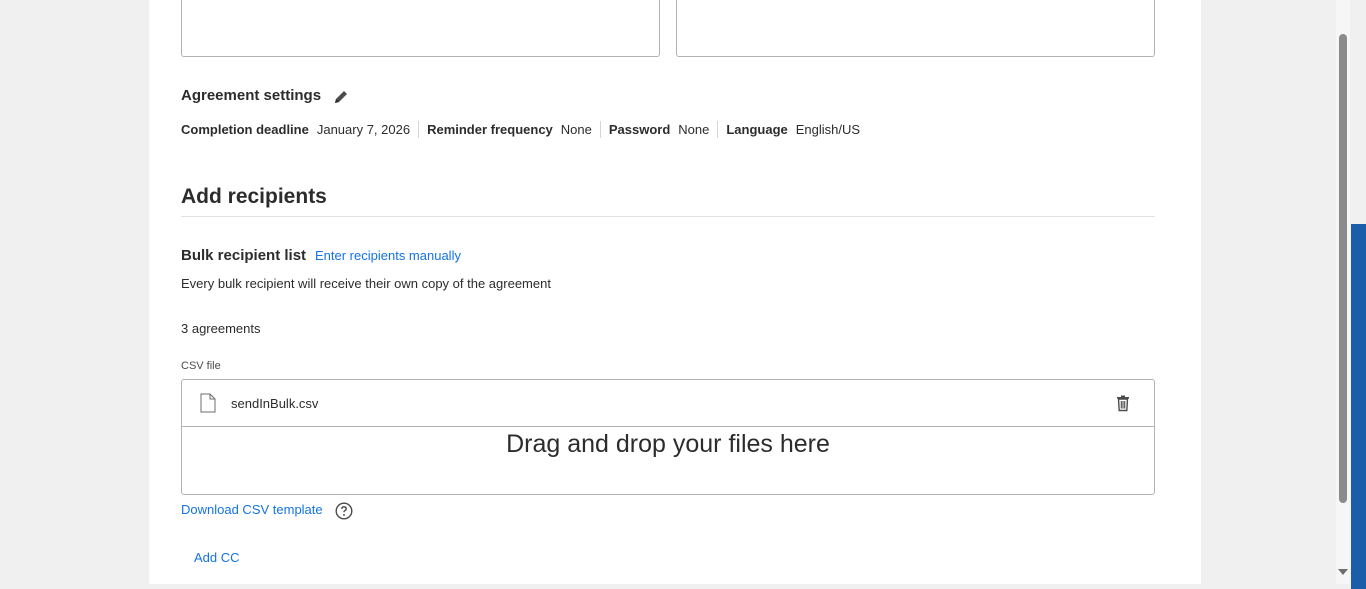  I want to click on agreements-count: 3 agreements, so click(221, 328).